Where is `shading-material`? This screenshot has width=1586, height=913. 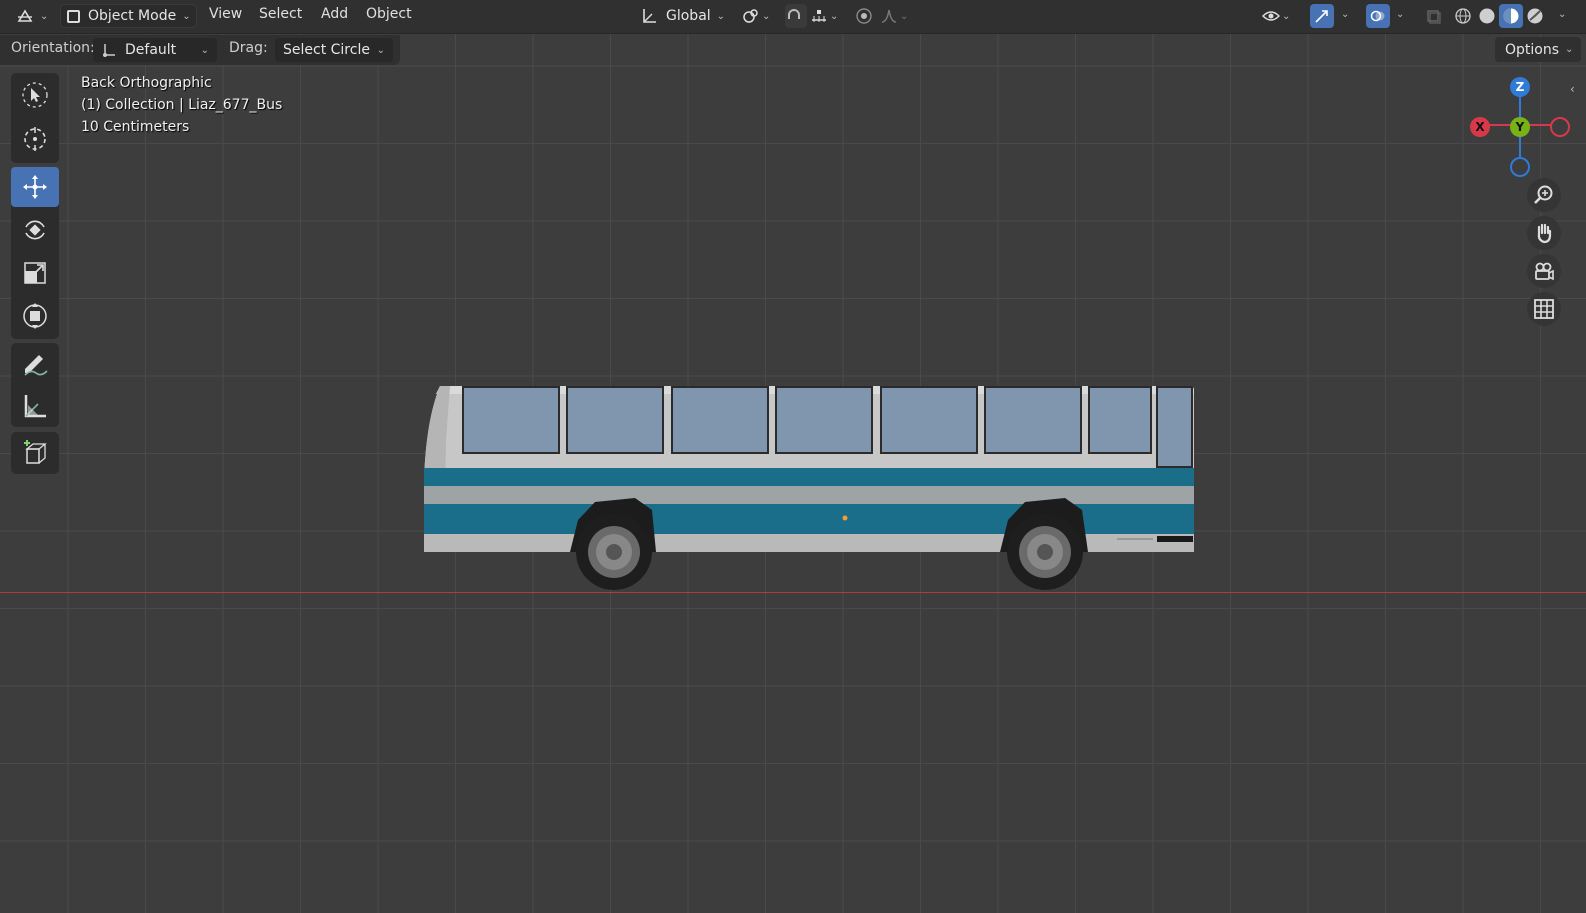 shading-material is located at coordinates (1511, 16).